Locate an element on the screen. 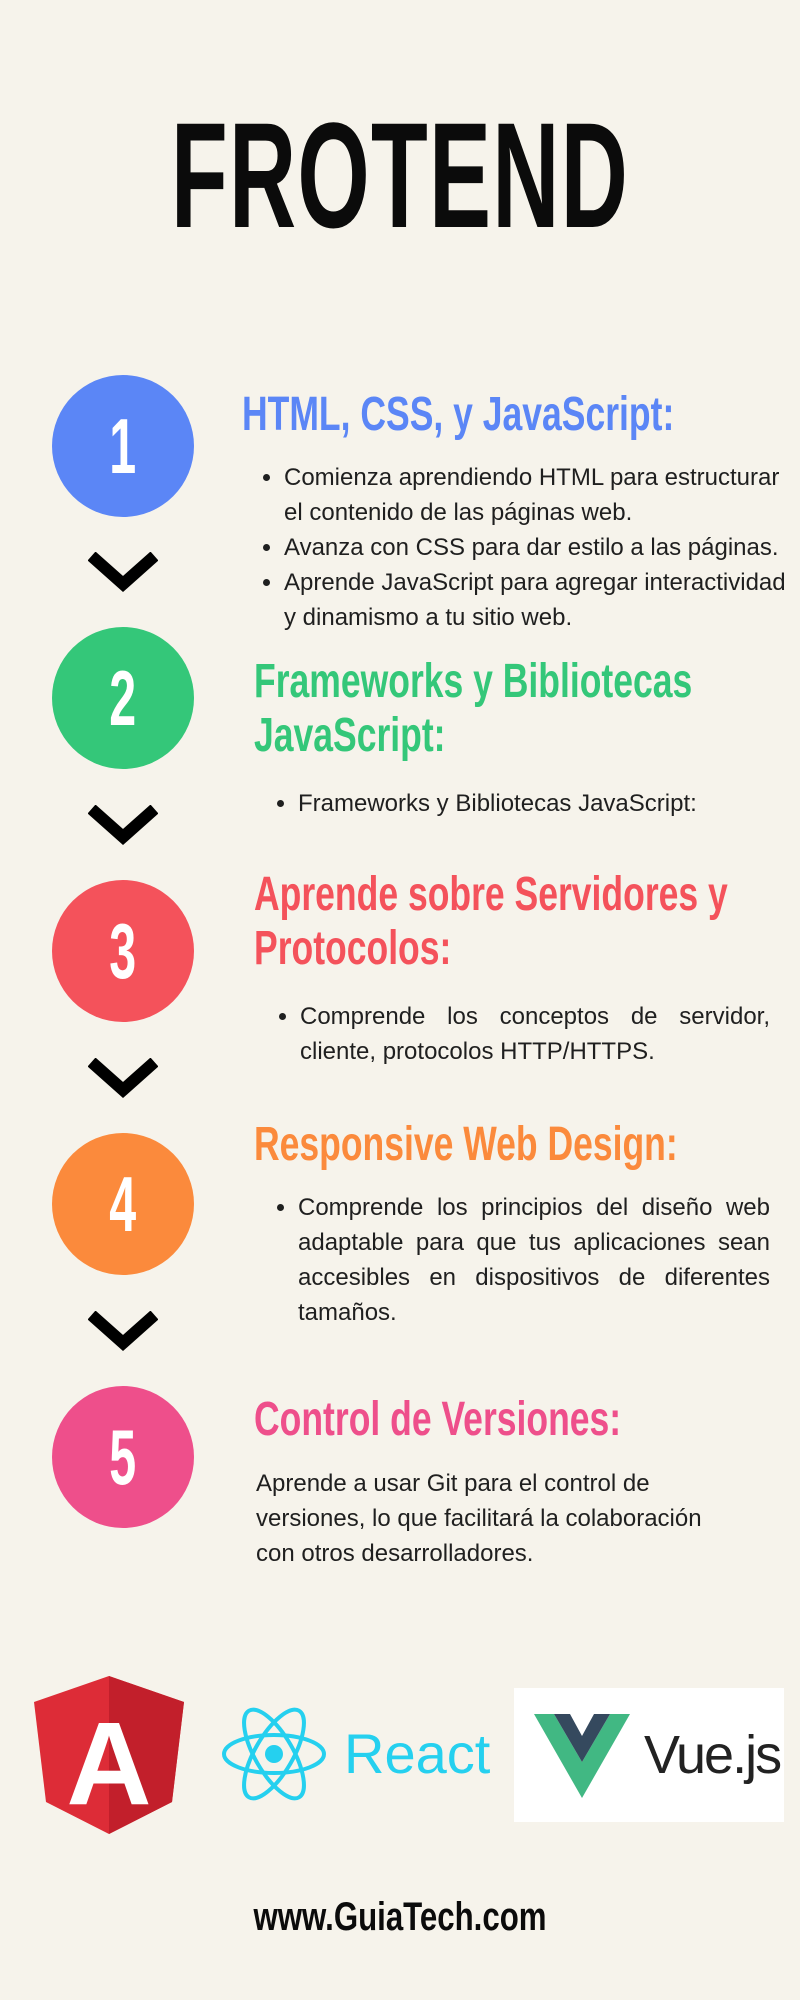 This screenshot has height=2000, width=800. step-5-number: 5 is located at coordinates (123, 1457).